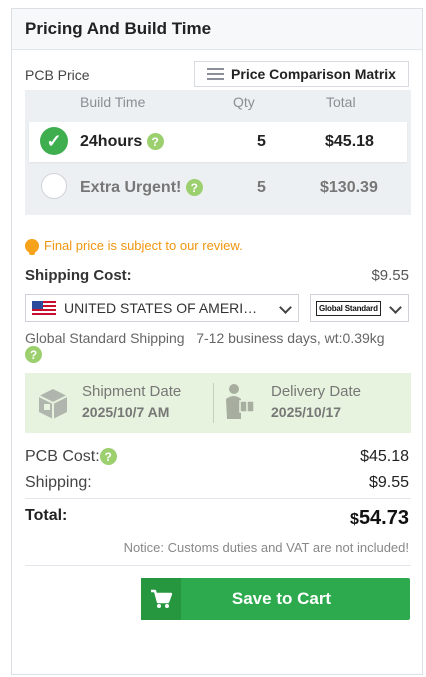 The width and height of the screenshot is (426, 677). I want to click on shipping-summary-label: Shipping:, so click(58, 482).